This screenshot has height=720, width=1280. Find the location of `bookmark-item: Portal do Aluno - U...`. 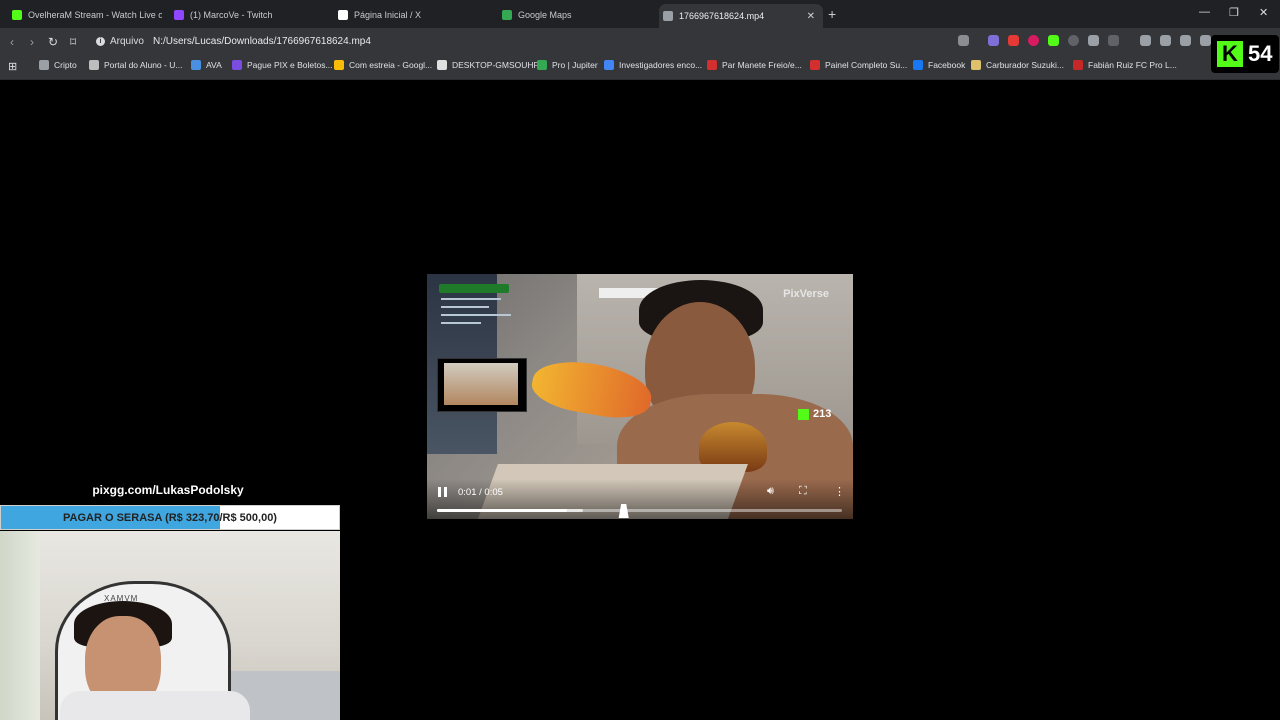

bookmark-item: Portal do Aluno - U... is located at coordinates (135, 65).